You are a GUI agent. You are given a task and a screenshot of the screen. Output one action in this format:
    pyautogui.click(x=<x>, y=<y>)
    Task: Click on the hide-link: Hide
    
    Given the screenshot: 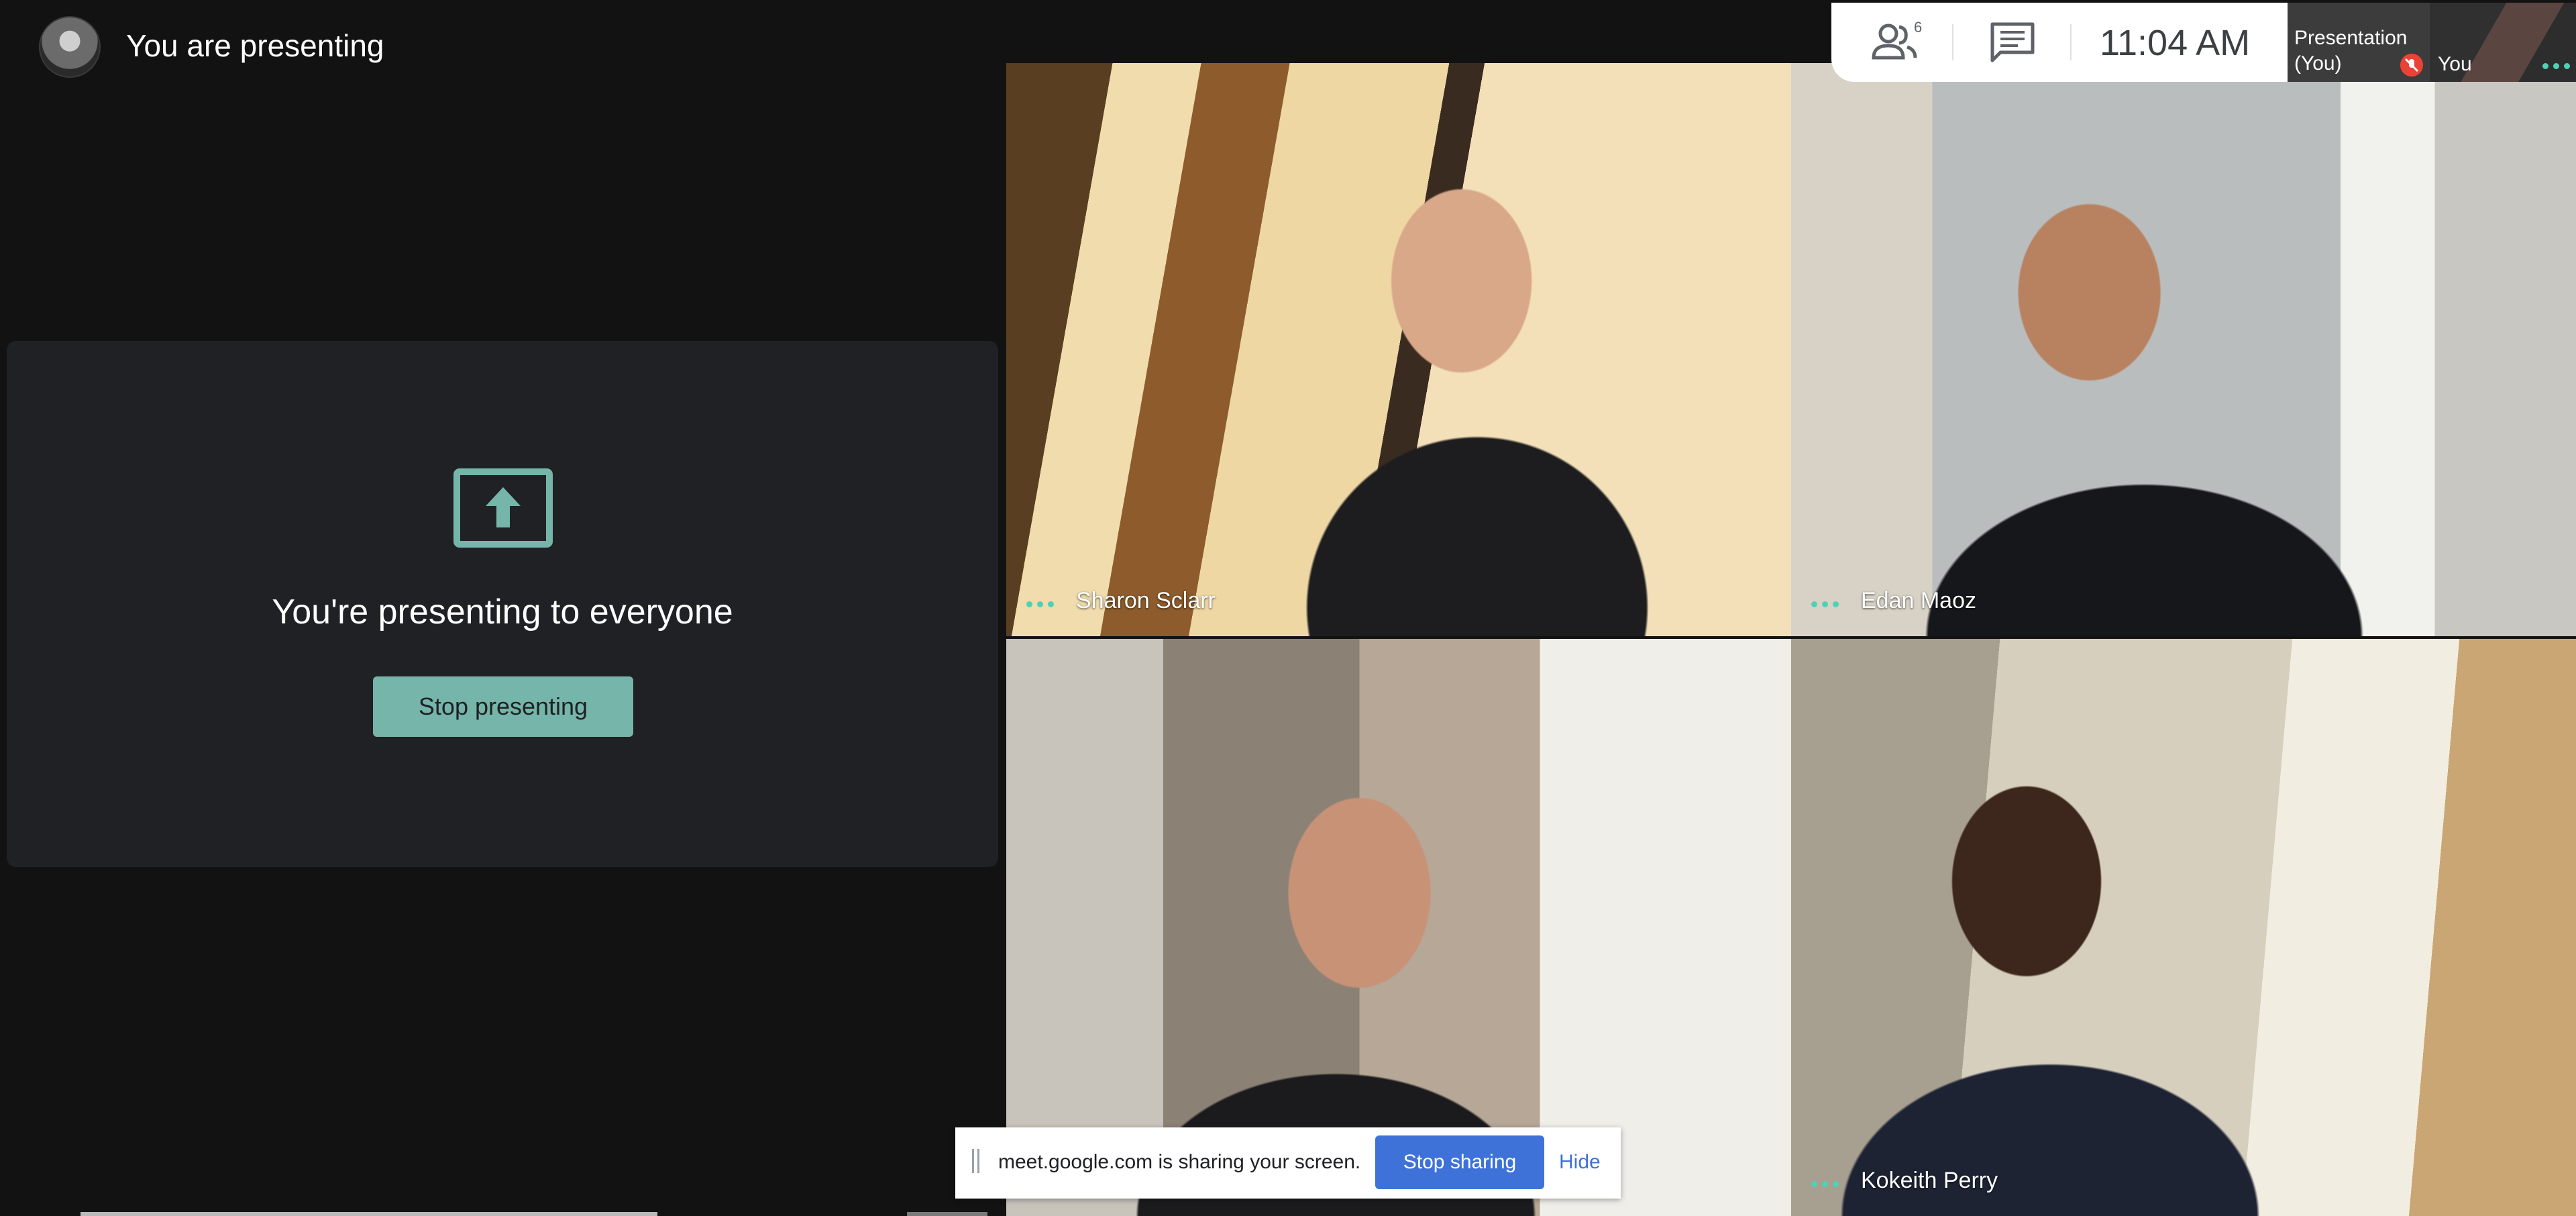 What is the action you would take?
    pyautogui.click(x=1580, y=1162)
    